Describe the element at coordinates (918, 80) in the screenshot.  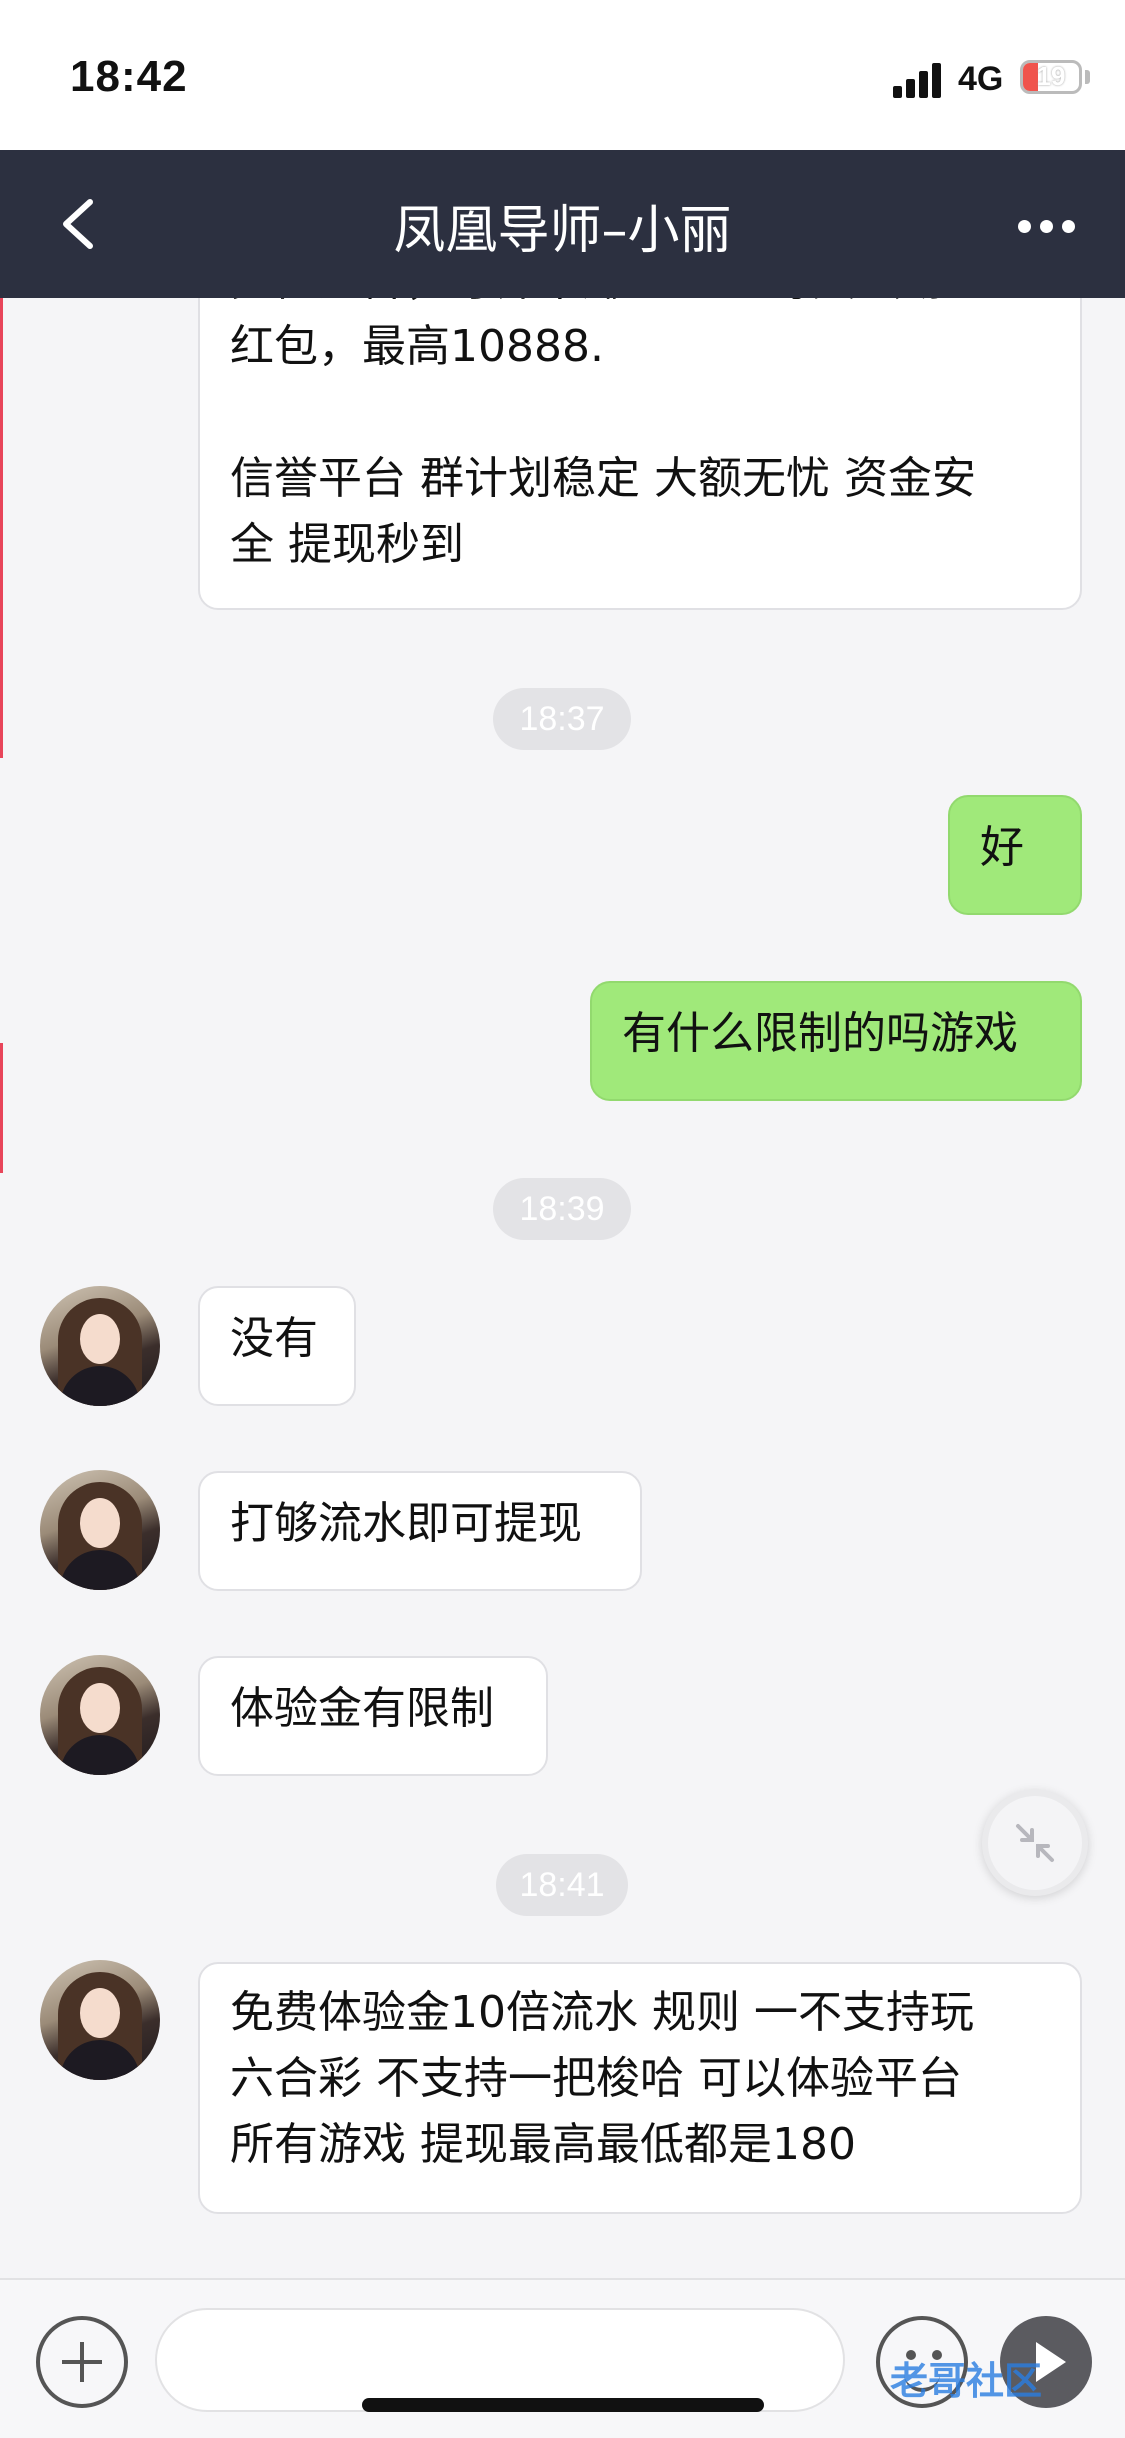
I see `signal-icon` at that location.